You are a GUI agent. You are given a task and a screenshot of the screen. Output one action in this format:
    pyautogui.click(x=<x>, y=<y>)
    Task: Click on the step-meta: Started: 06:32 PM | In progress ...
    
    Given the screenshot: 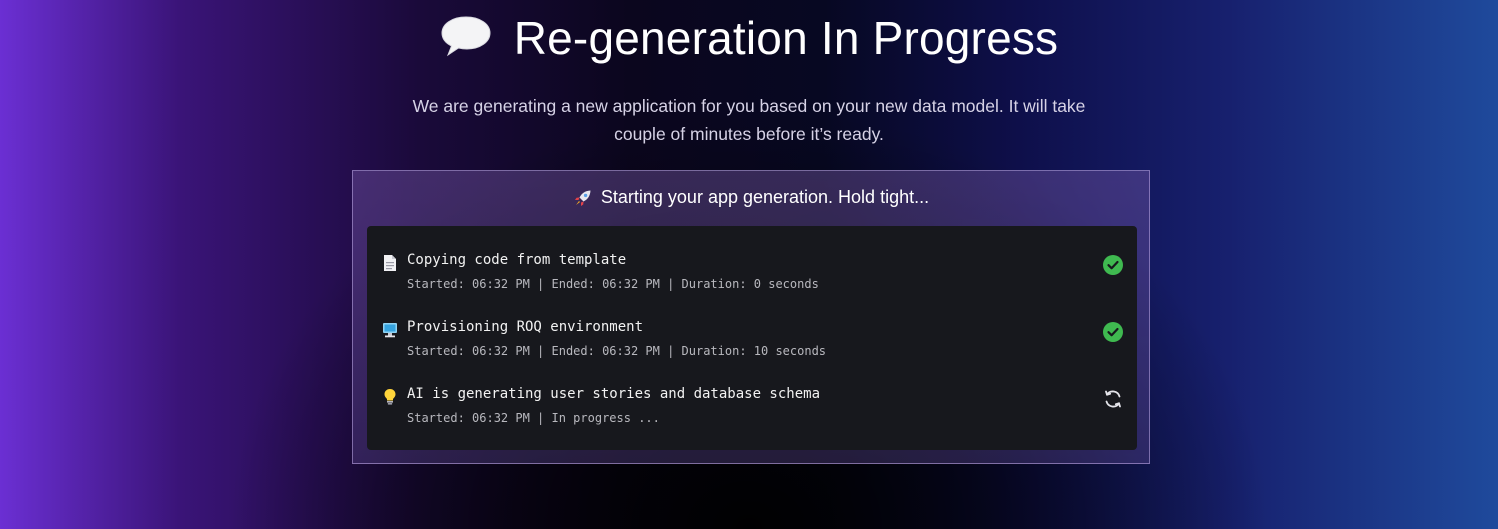 What is the action you would take?
    pyautogui.click(x=533, y=418)
    